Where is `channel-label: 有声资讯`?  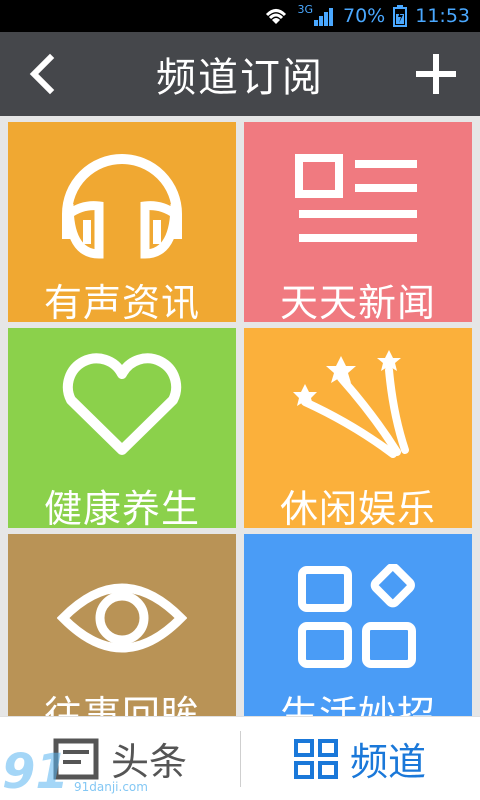
channel-label: 有声资讯 is located at coordinates (121, 301).